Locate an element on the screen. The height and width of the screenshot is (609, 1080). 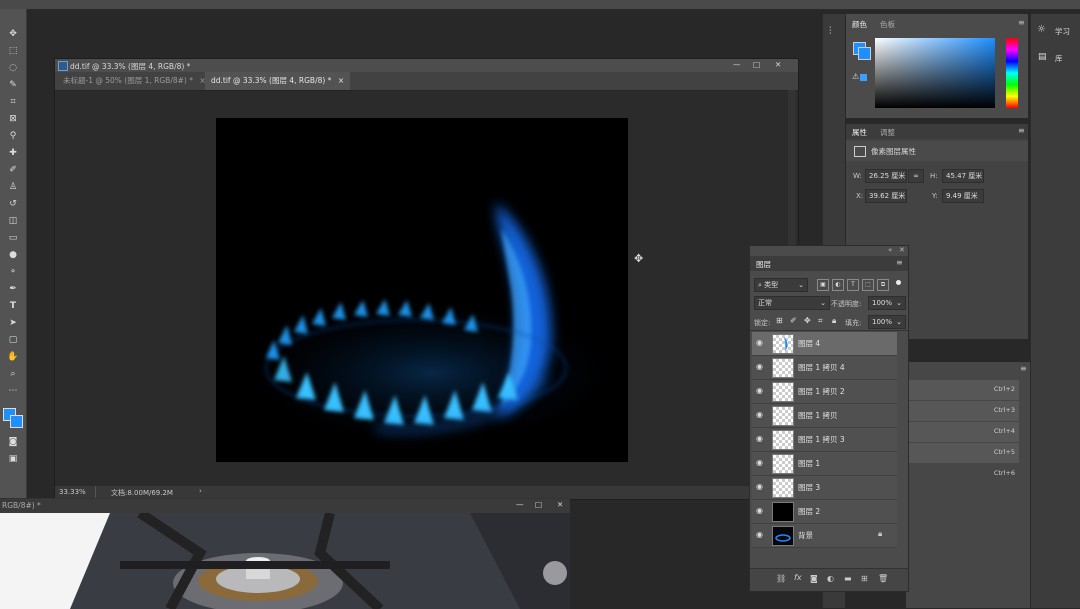
tab-adjustments: 调整 is located at coordinates (887, 132).